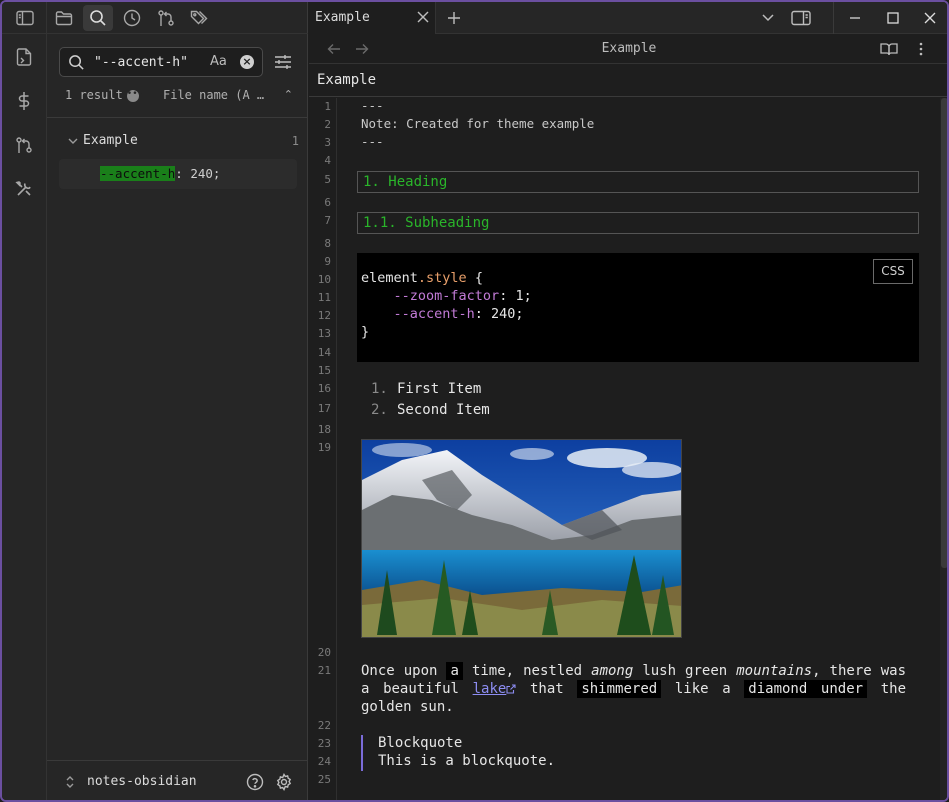  I want to click on heading-1: 1. Heading, so click(638, 182).